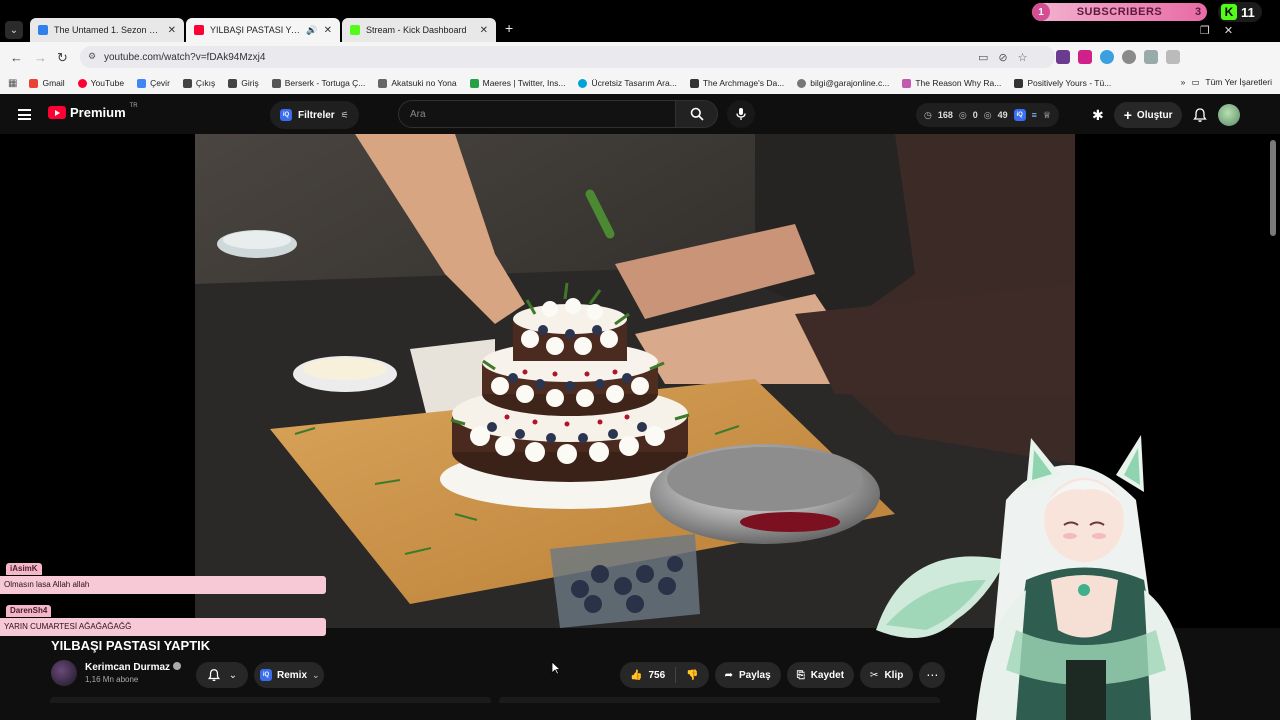 The width and height of the screenshot is (1280, 720). I want to click on bookmark-youtube: YouTube, so click(100, 83).